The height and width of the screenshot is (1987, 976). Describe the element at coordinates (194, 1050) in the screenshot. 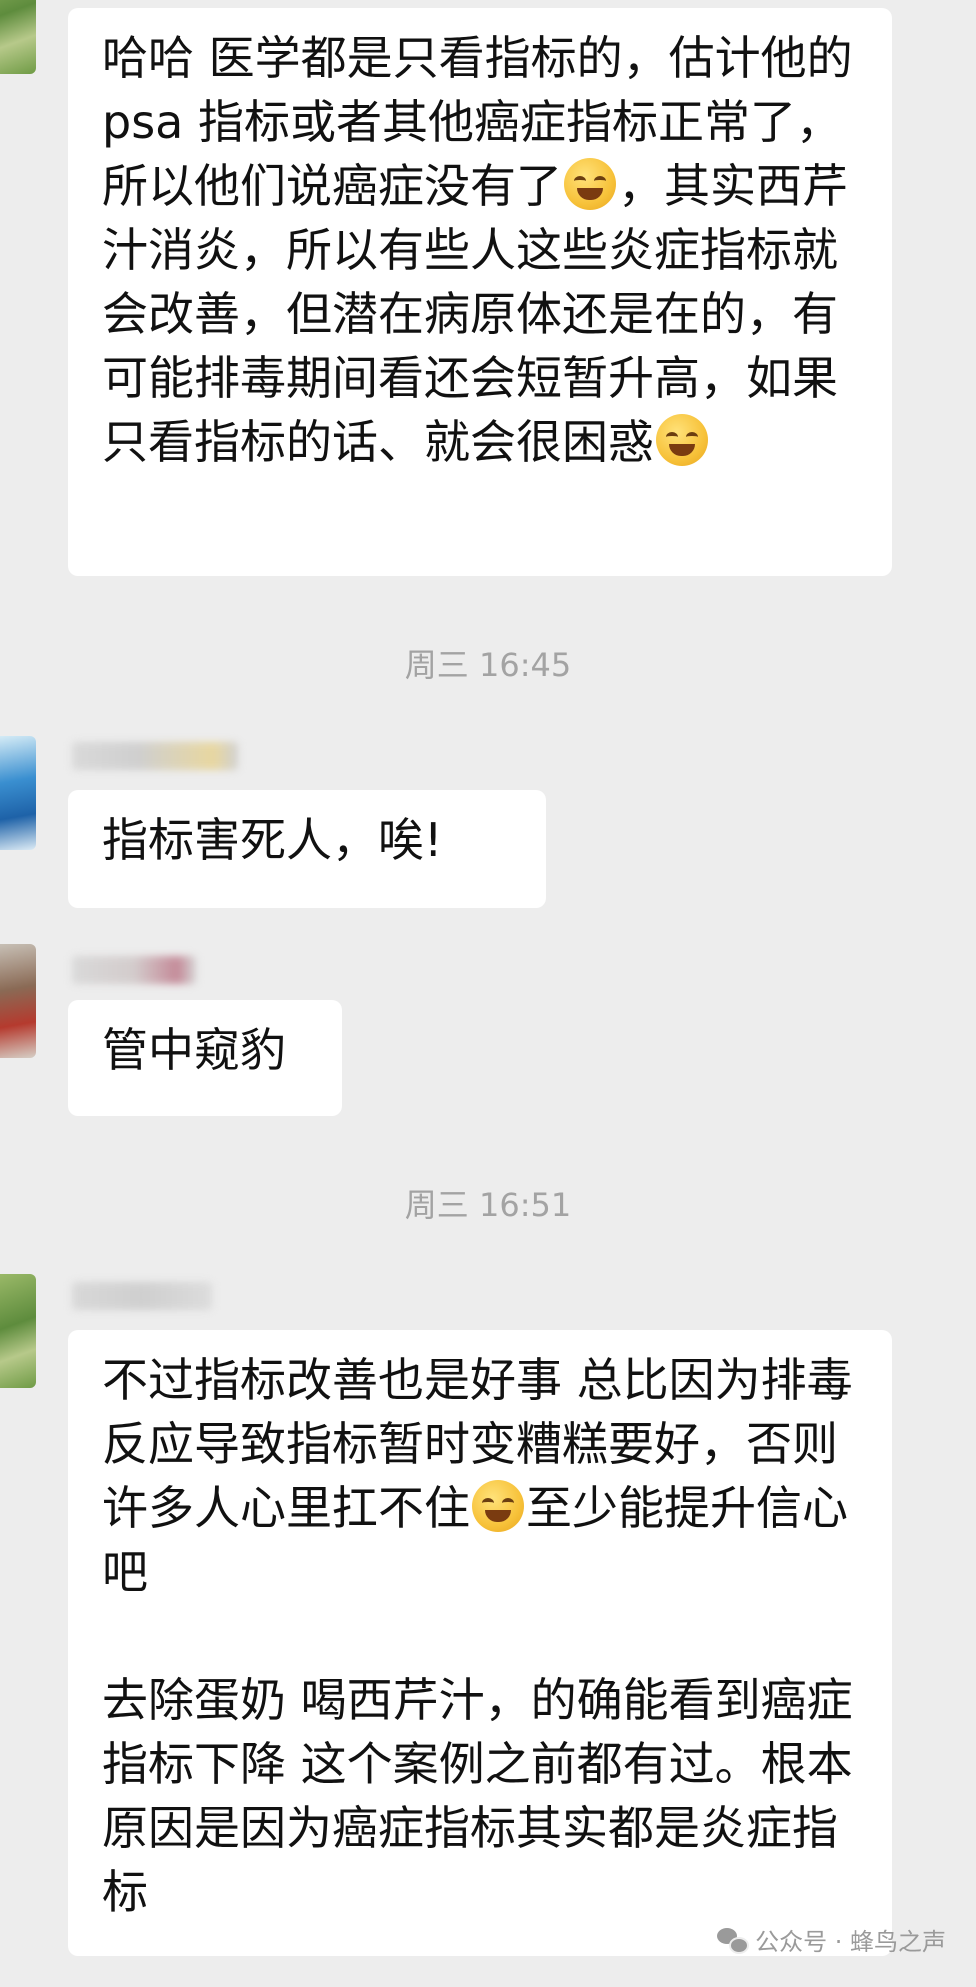

I see `message-text: 管中窥豹` at that location.